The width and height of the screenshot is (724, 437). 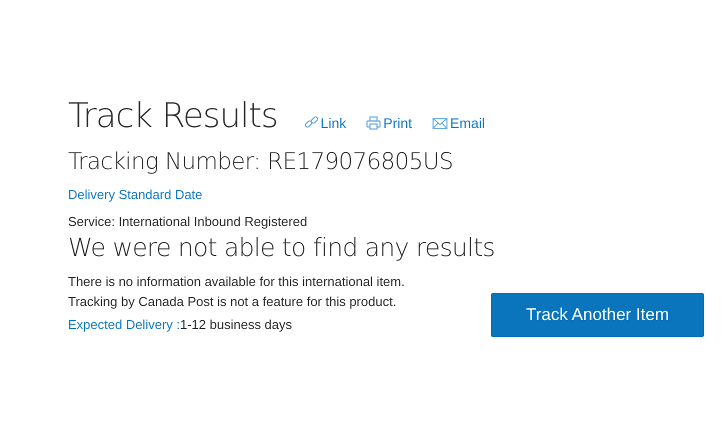 What do you see at coordinates (124, 324) in the screenshot?
I see `expected-delivery-label: Expected Delivery :` at bounding box center [124, 324].